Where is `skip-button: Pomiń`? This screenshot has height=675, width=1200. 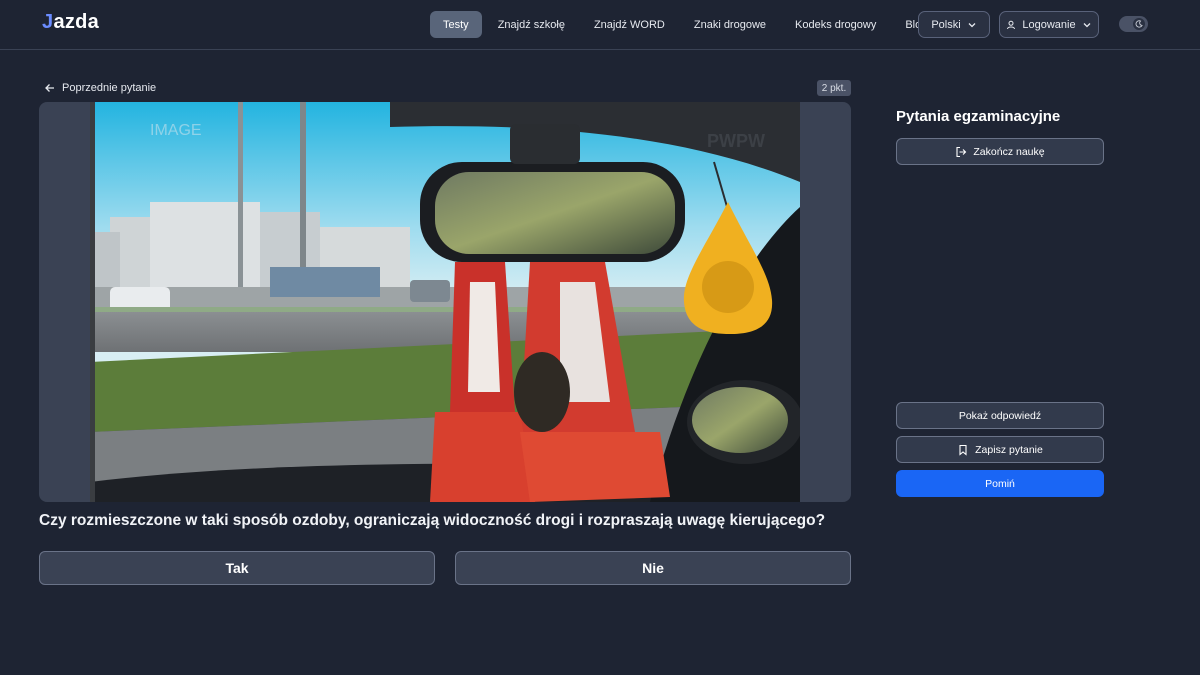 skip-button: Pomiń is located at coordinates (1000, 483).